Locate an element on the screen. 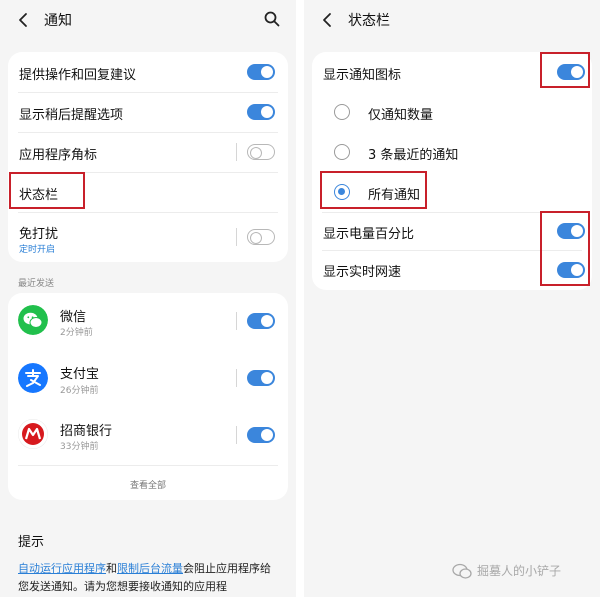 The height and width of the screenshot is (597, 600). wechat-toggle is located at coordinates (261, 321).